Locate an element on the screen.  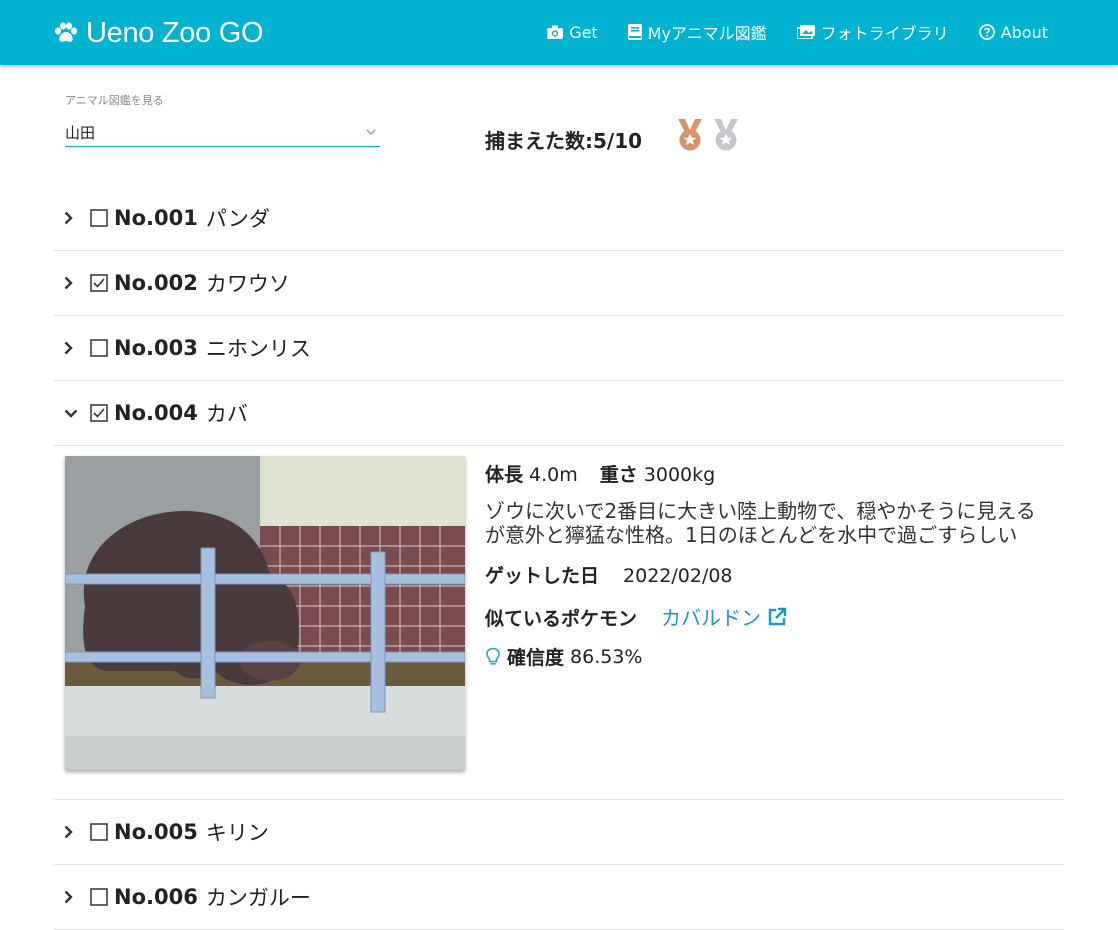
nav-about: About is located at coordinates (1013, 32).